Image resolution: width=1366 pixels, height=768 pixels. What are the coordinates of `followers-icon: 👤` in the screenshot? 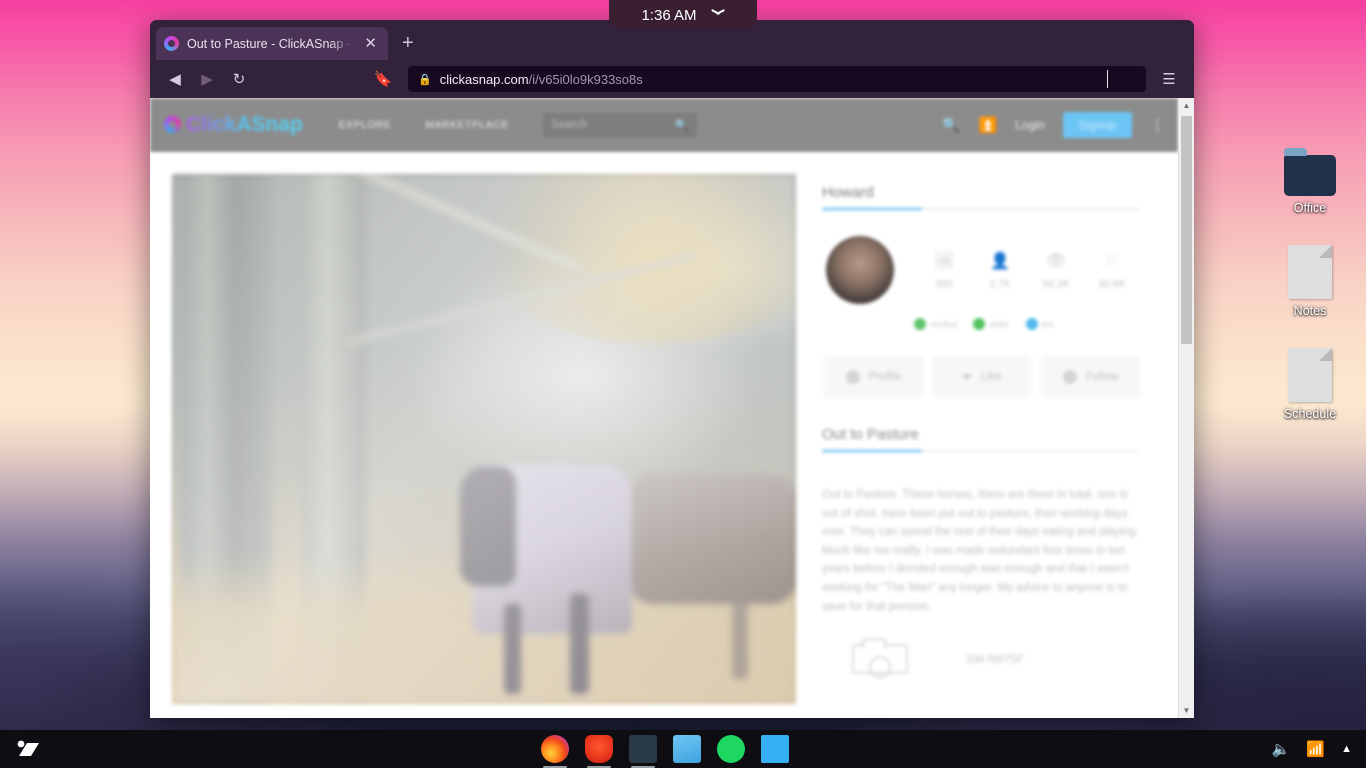 It's located at (1000, 261).